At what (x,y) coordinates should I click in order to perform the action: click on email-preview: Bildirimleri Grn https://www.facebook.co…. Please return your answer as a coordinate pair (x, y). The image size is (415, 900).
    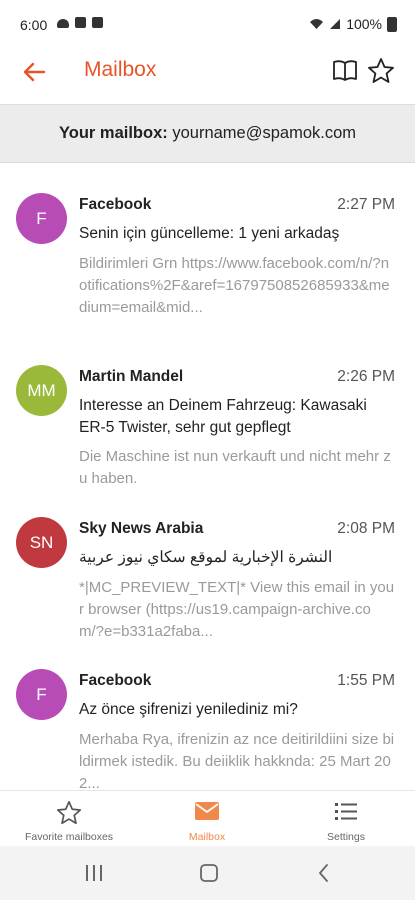
    Looking at the image, I should click on (234, 285).